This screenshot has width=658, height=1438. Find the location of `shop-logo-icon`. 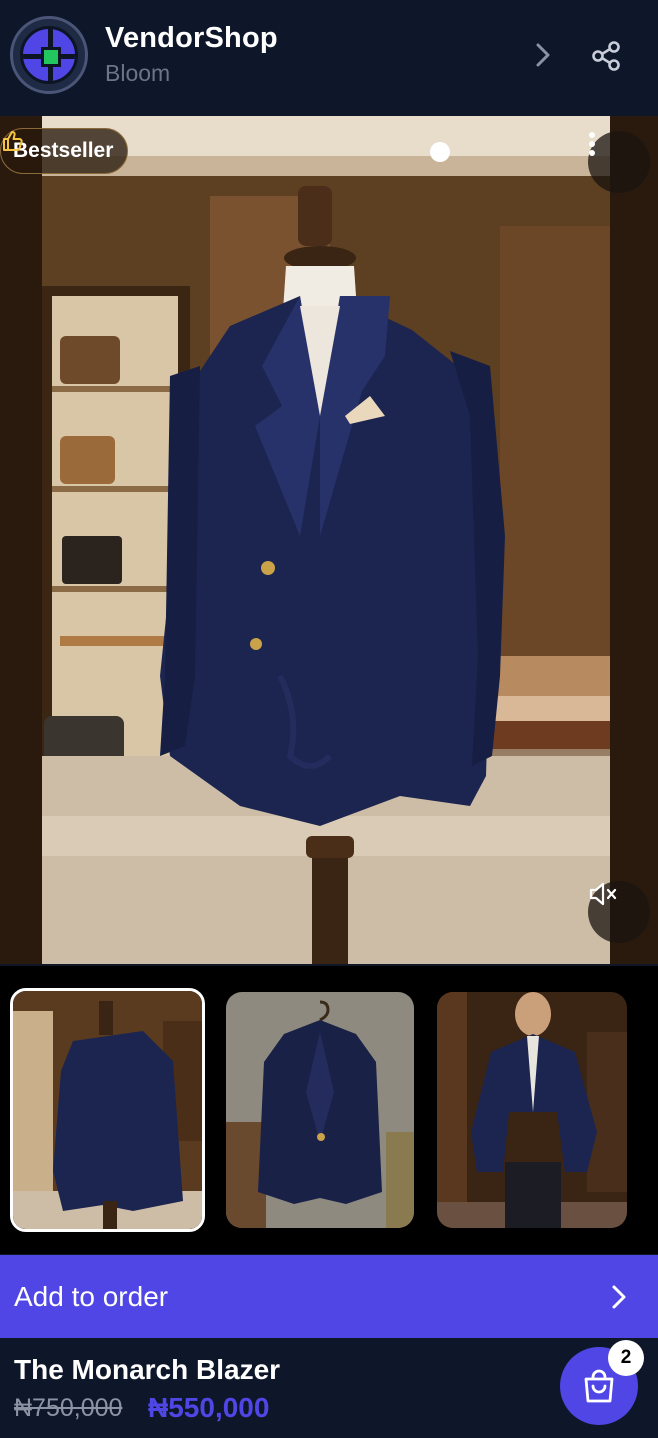

shop-logo-icon is located at coordinates (49, 55).